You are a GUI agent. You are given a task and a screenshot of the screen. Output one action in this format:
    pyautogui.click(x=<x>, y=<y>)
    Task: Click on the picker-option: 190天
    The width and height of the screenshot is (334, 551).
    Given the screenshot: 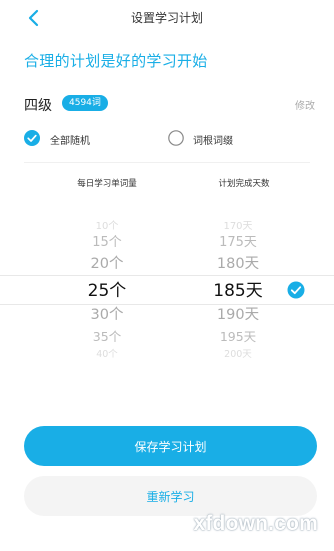 What is the action you would take?
    pyautogui.click(x=238, y=315)
    